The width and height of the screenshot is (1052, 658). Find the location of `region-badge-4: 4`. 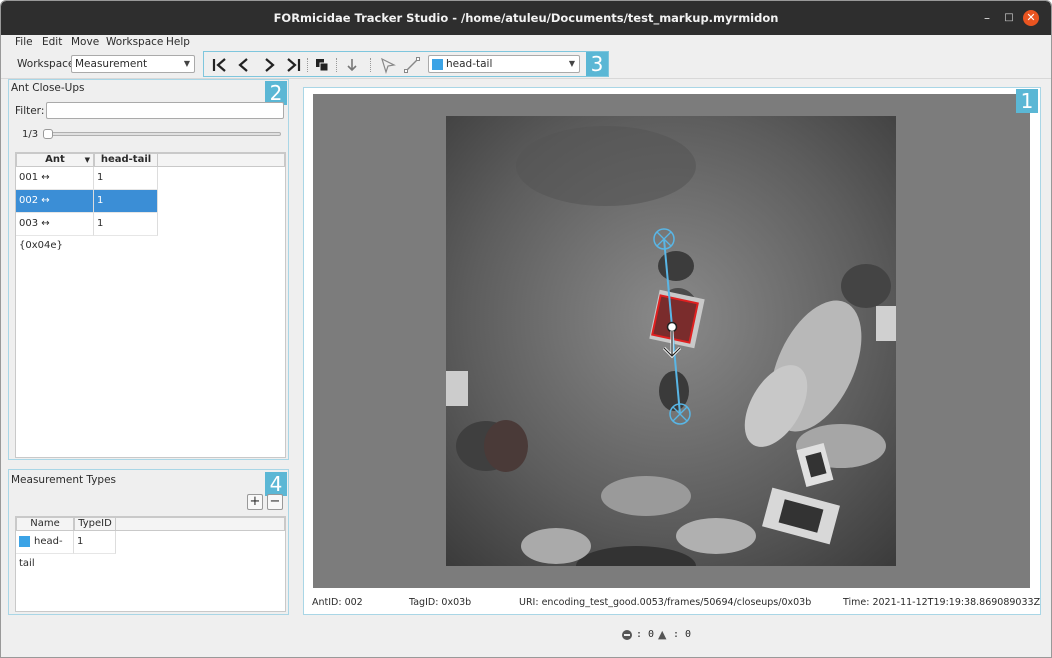

region-badge-4: 4 is located at coordinates (276, 484).